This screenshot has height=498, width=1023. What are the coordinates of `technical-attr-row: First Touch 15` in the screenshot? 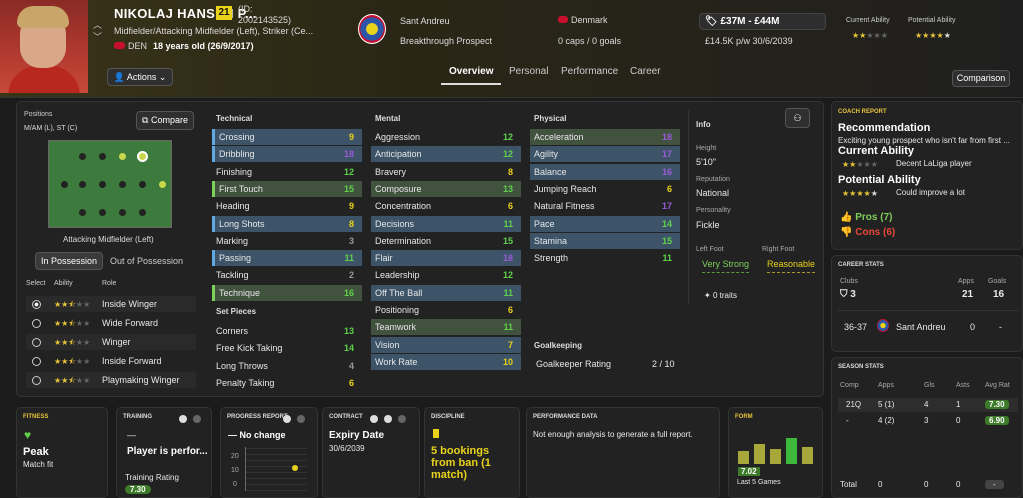 It's located at (287, 188).